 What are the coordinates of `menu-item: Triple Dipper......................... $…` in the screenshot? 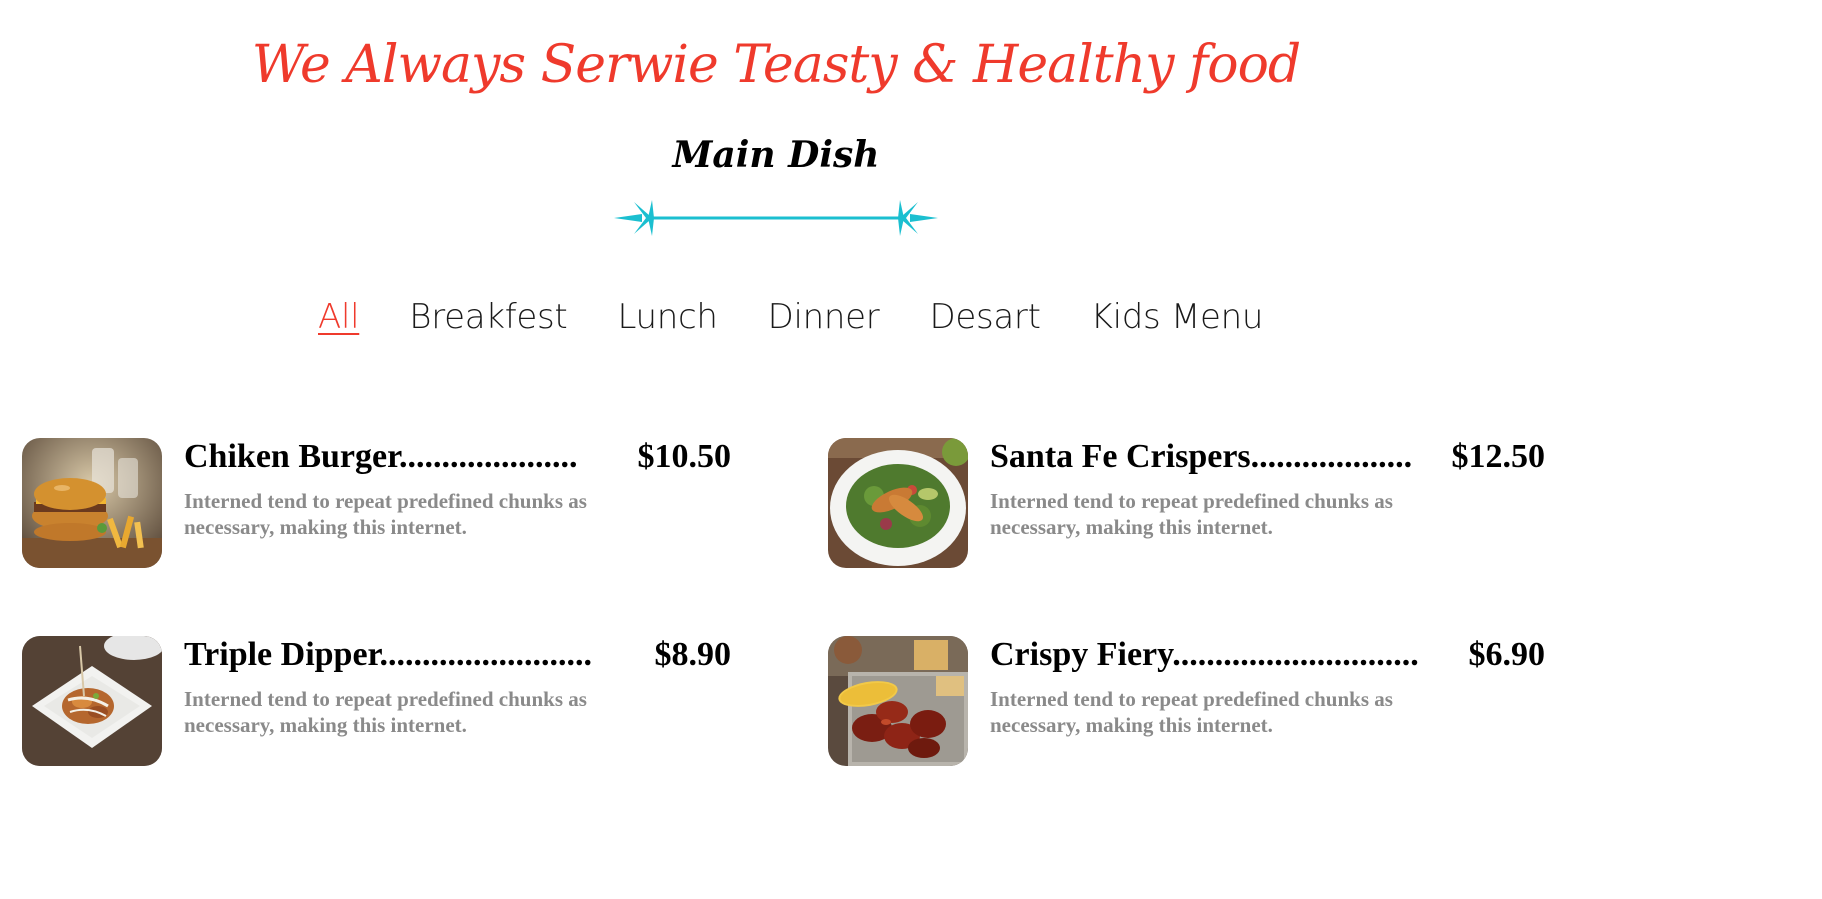 It's located at (376, 701).